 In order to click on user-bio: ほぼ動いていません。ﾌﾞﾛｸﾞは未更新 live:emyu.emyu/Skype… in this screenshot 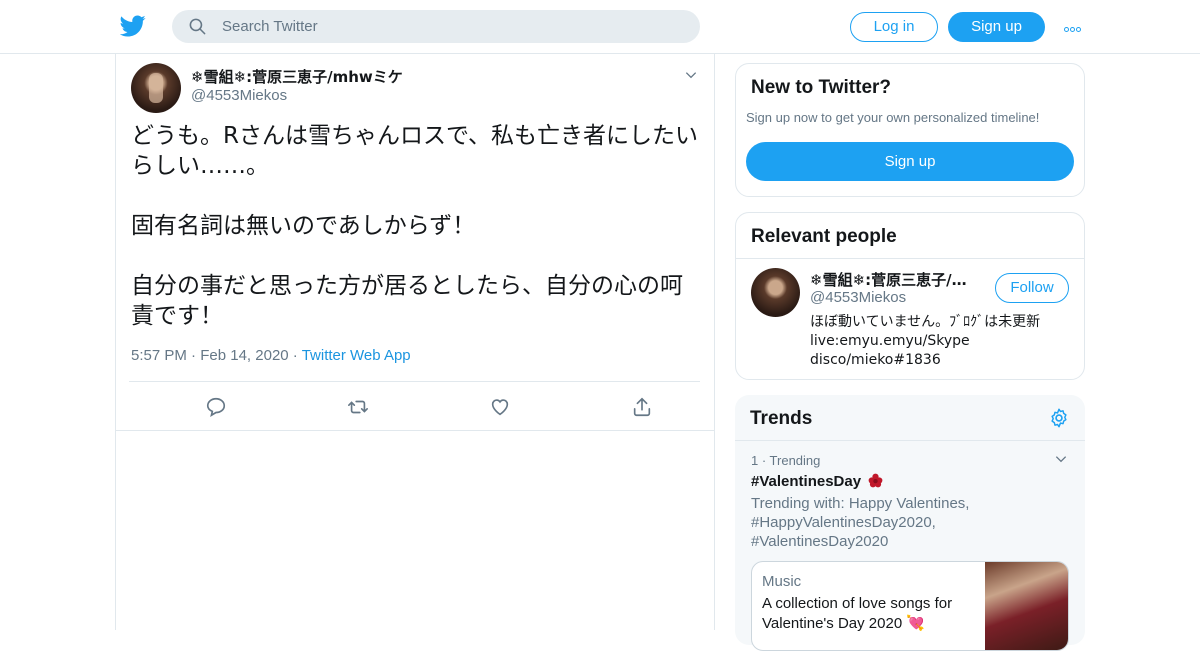, I will do `click(944, 341)`.